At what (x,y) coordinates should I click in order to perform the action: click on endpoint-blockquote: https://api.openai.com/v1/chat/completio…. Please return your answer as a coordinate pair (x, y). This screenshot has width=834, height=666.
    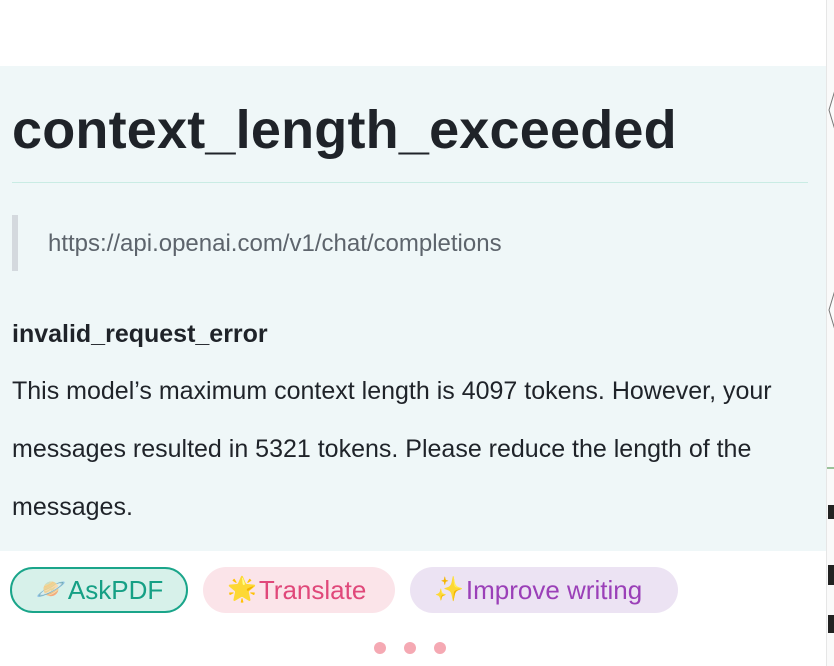
    Looking at the image, I should click on (405, 243).